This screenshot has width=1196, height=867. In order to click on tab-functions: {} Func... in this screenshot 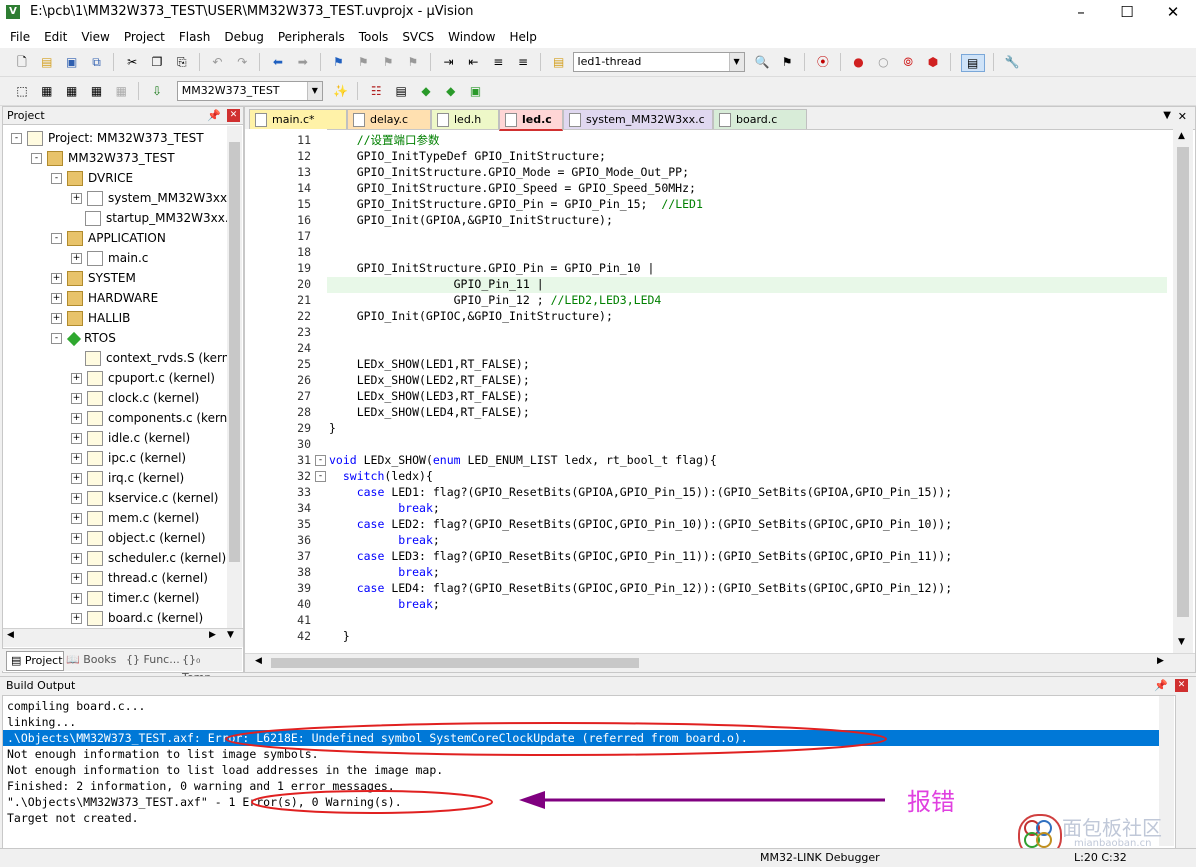, I will do `click(153, 660)`.